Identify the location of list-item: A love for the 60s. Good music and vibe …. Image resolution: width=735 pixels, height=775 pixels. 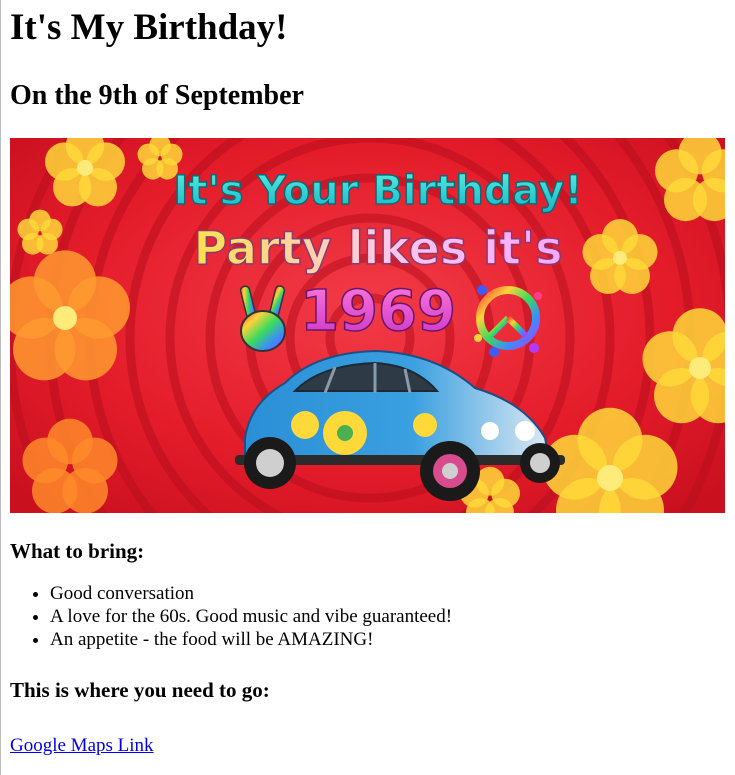
(392, 616).